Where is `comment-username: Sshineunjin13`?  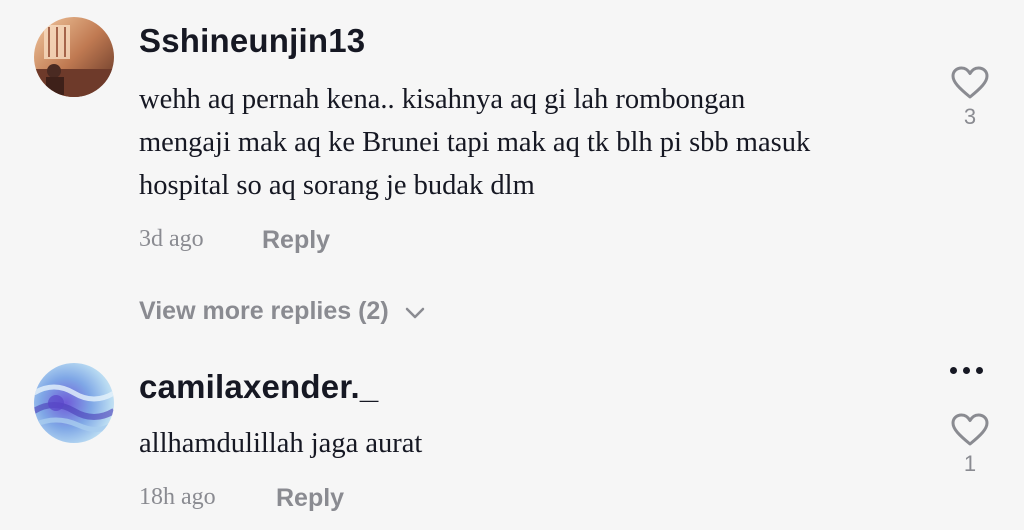
comment-username: Sshineunjin13 is located at coordinates (252, 41).